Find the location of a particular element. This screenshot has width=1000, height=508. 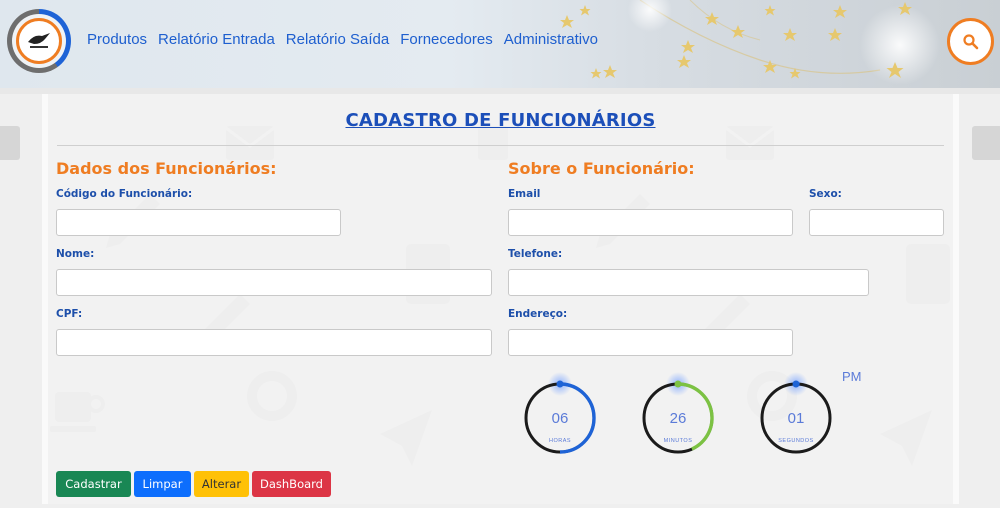

nav-relatorio-entrada: Relatório Entrada is located at coordinates (216, 39).